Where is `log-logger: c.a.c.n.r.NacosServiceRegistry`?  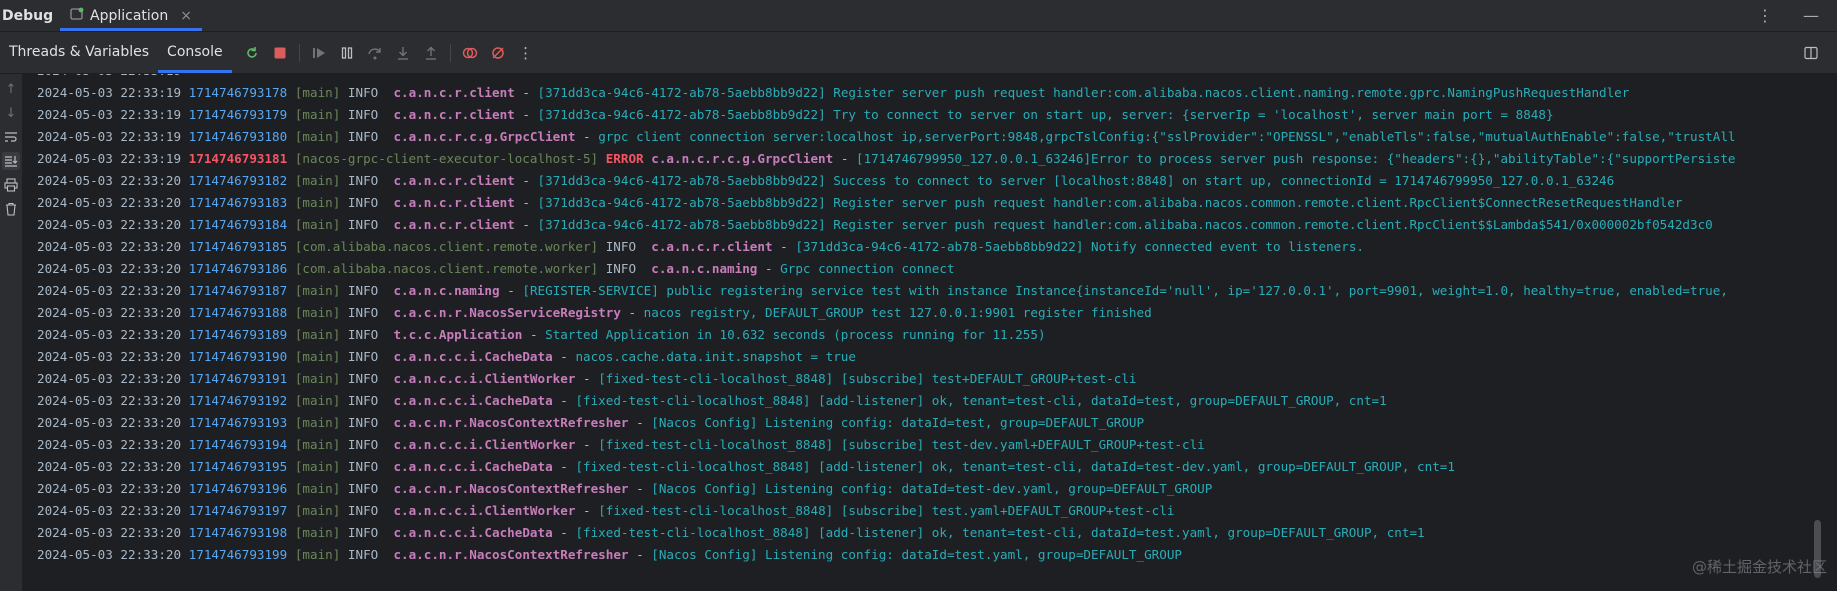 log-logger: c.a.c.n.r.NacosServiceRegistry is located at coordinates (507, 312).